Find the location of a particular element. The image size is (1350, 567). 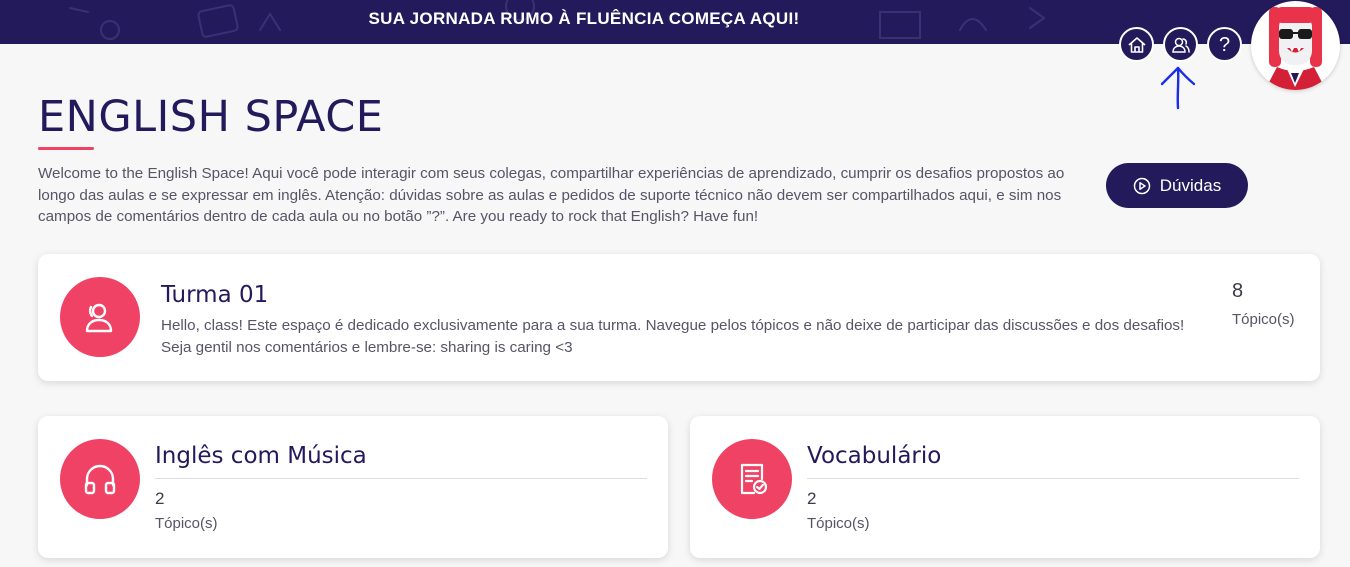

page-title: ENGLISH SPACE is located at coordinates (211, 117).